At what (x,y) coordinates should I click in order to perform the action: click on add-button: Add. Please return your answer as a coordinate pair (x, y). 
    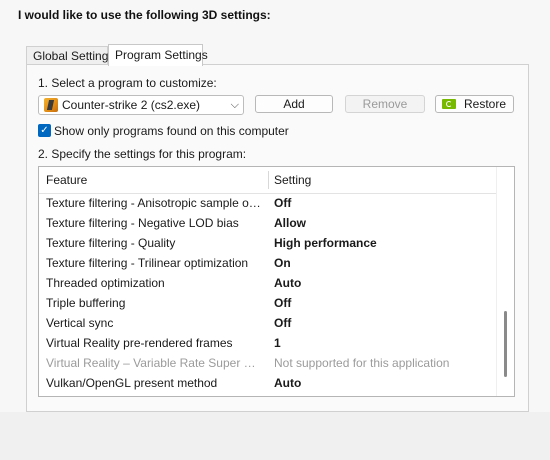
    Looking at the image, I should click on (294, 104).